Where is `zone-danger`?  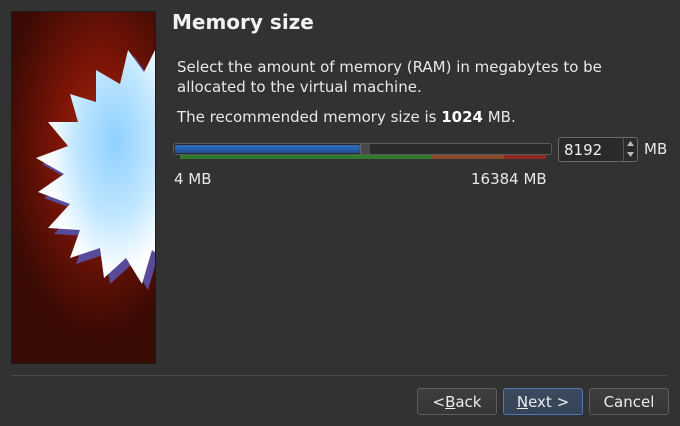
zone-danger is located at coordinates (525, 157).